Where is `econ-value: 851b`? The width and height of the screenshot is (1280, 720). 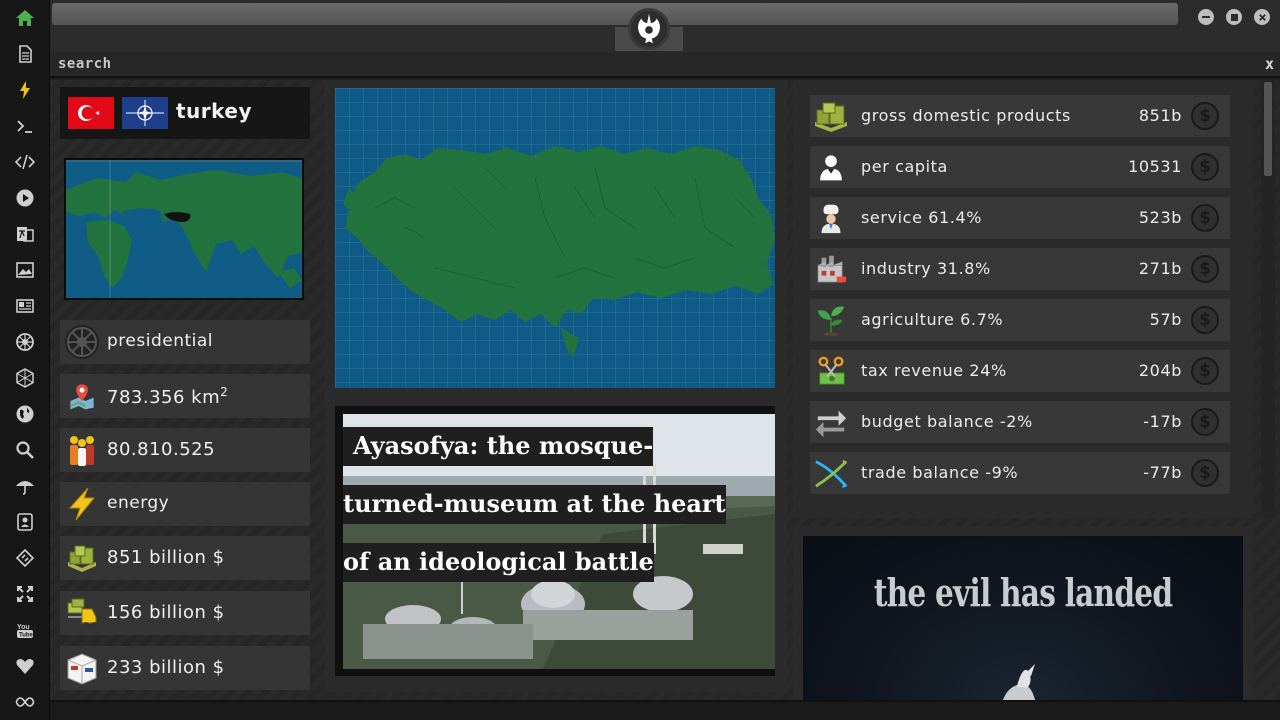
econ-value: 851b is located at coordinates (1160, 115).